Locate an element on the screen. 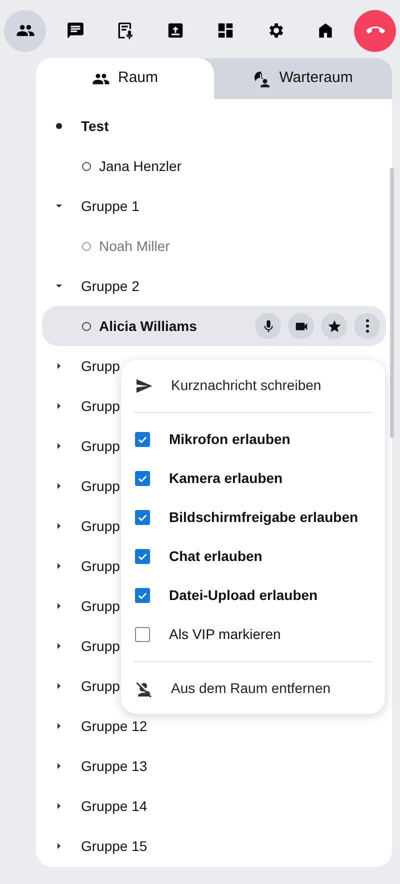  participant-name: Jana Henzler is located at coordinates (140, 166).